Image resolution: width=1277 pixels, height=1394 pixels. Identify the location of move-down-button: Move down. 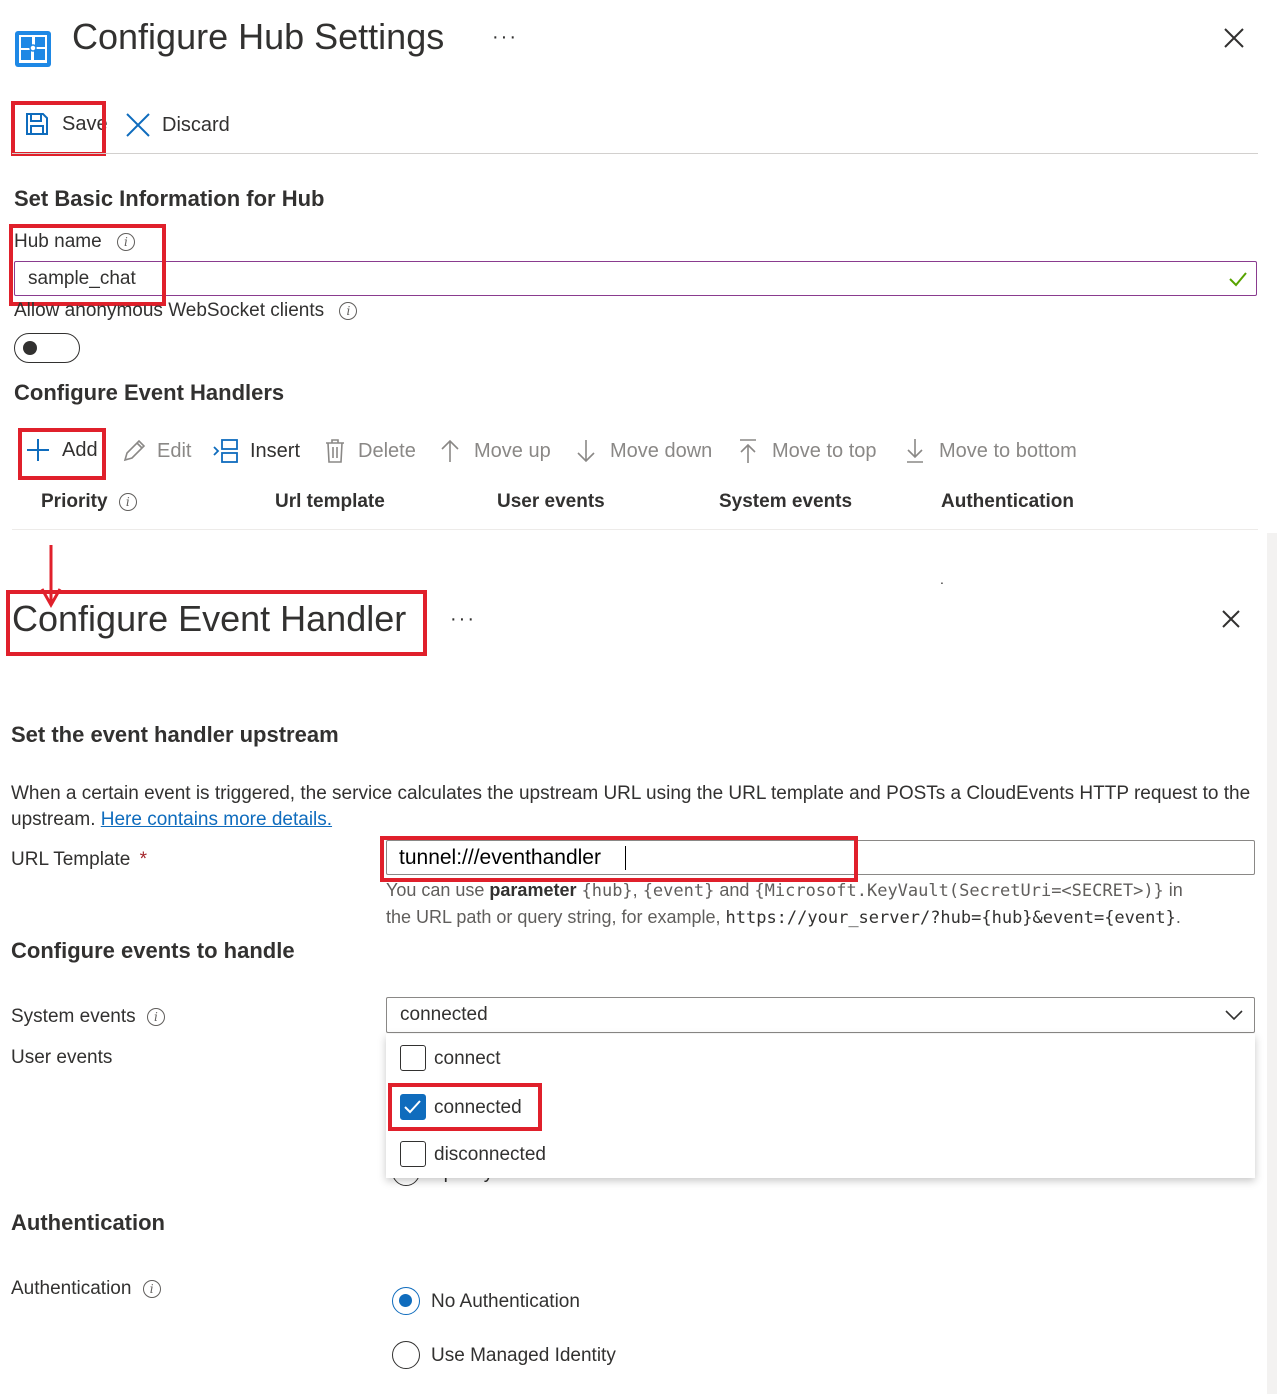
(643, 451).